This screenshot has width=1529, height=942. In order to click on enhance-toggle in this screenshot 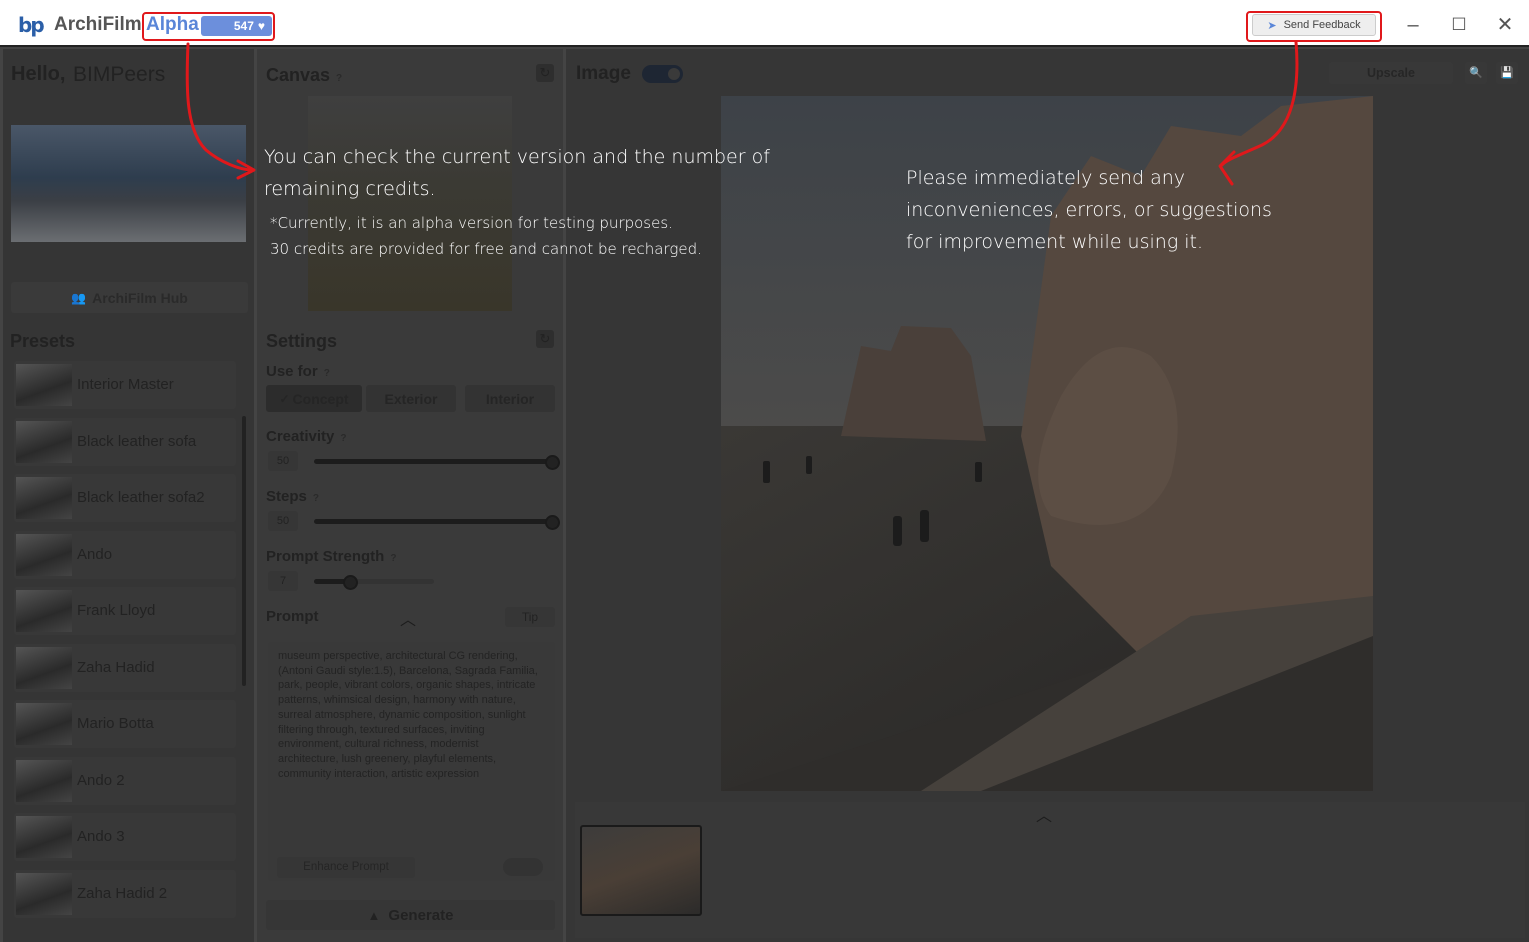, I will do `click(523, 867)`.